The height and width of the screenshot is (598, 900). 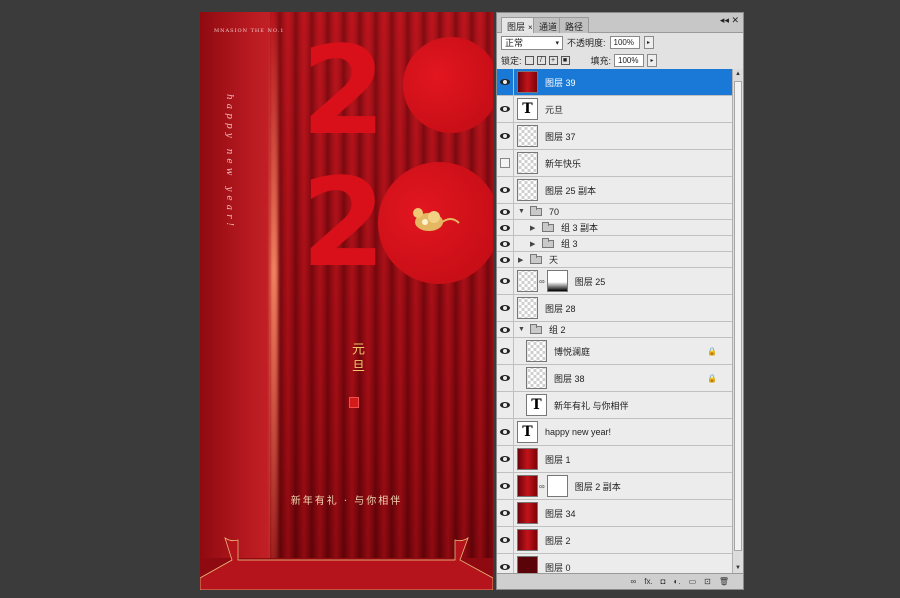 What do you see at coordinates (565, 60) in the screenshot?
I see `lock-all-icon: ■` at bounding box center [565, 60].